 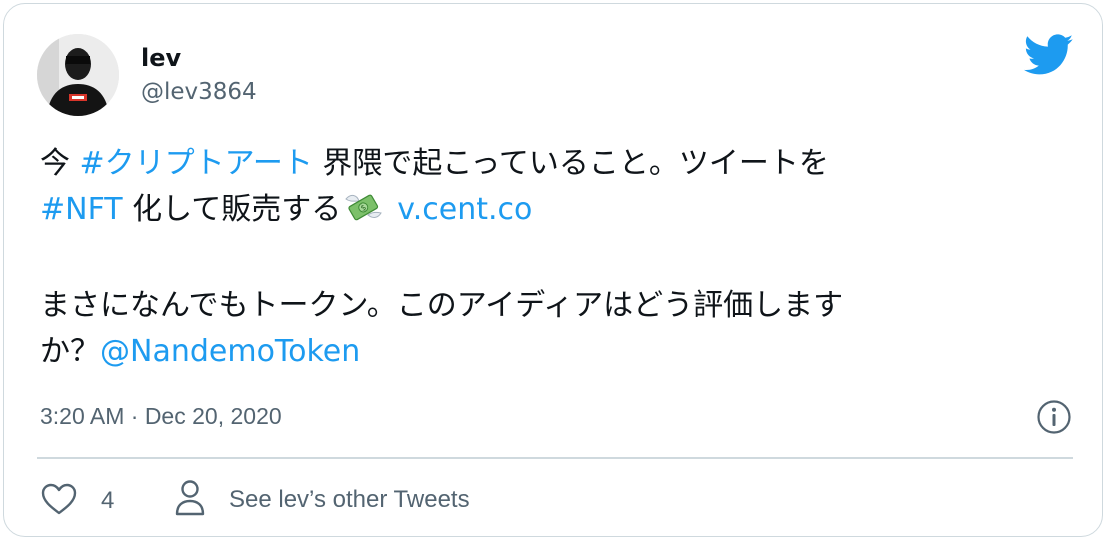 I want to click on mention-link: @NandemoToken, so click(x=230, y=351).